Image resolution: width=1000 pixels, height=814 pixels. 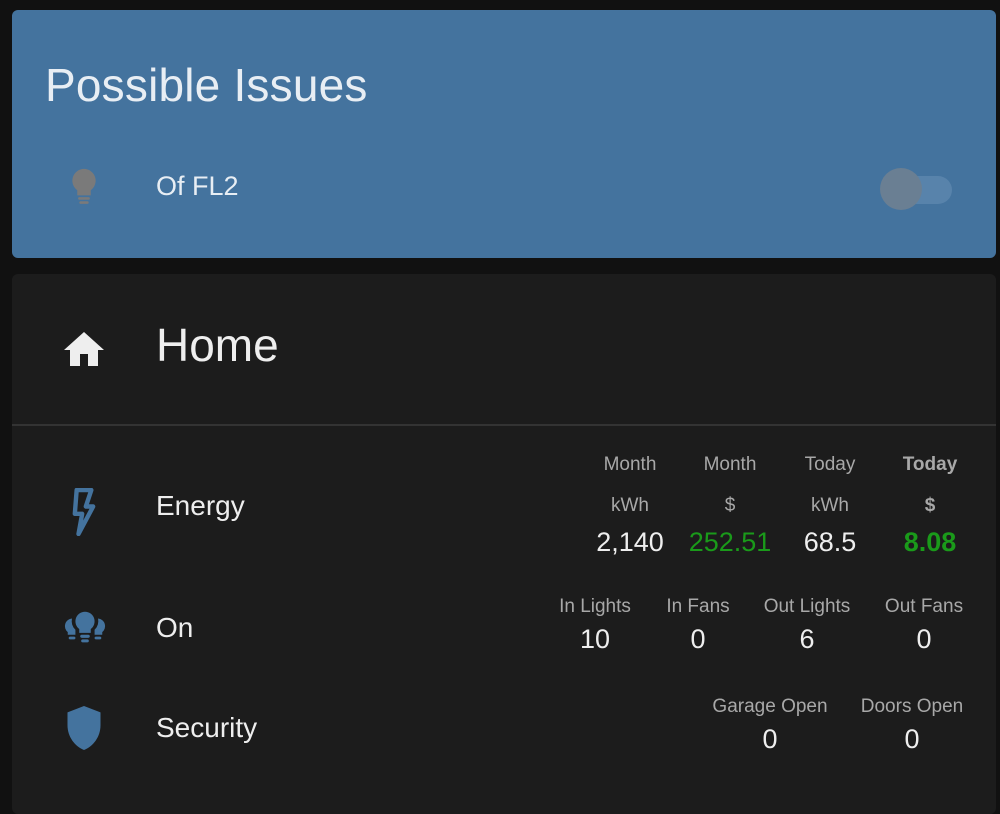 What do you see at coordinates (698, 606) in the screenshot?
I see `on-col-header: In Fans` at bounding box center [698, 606].